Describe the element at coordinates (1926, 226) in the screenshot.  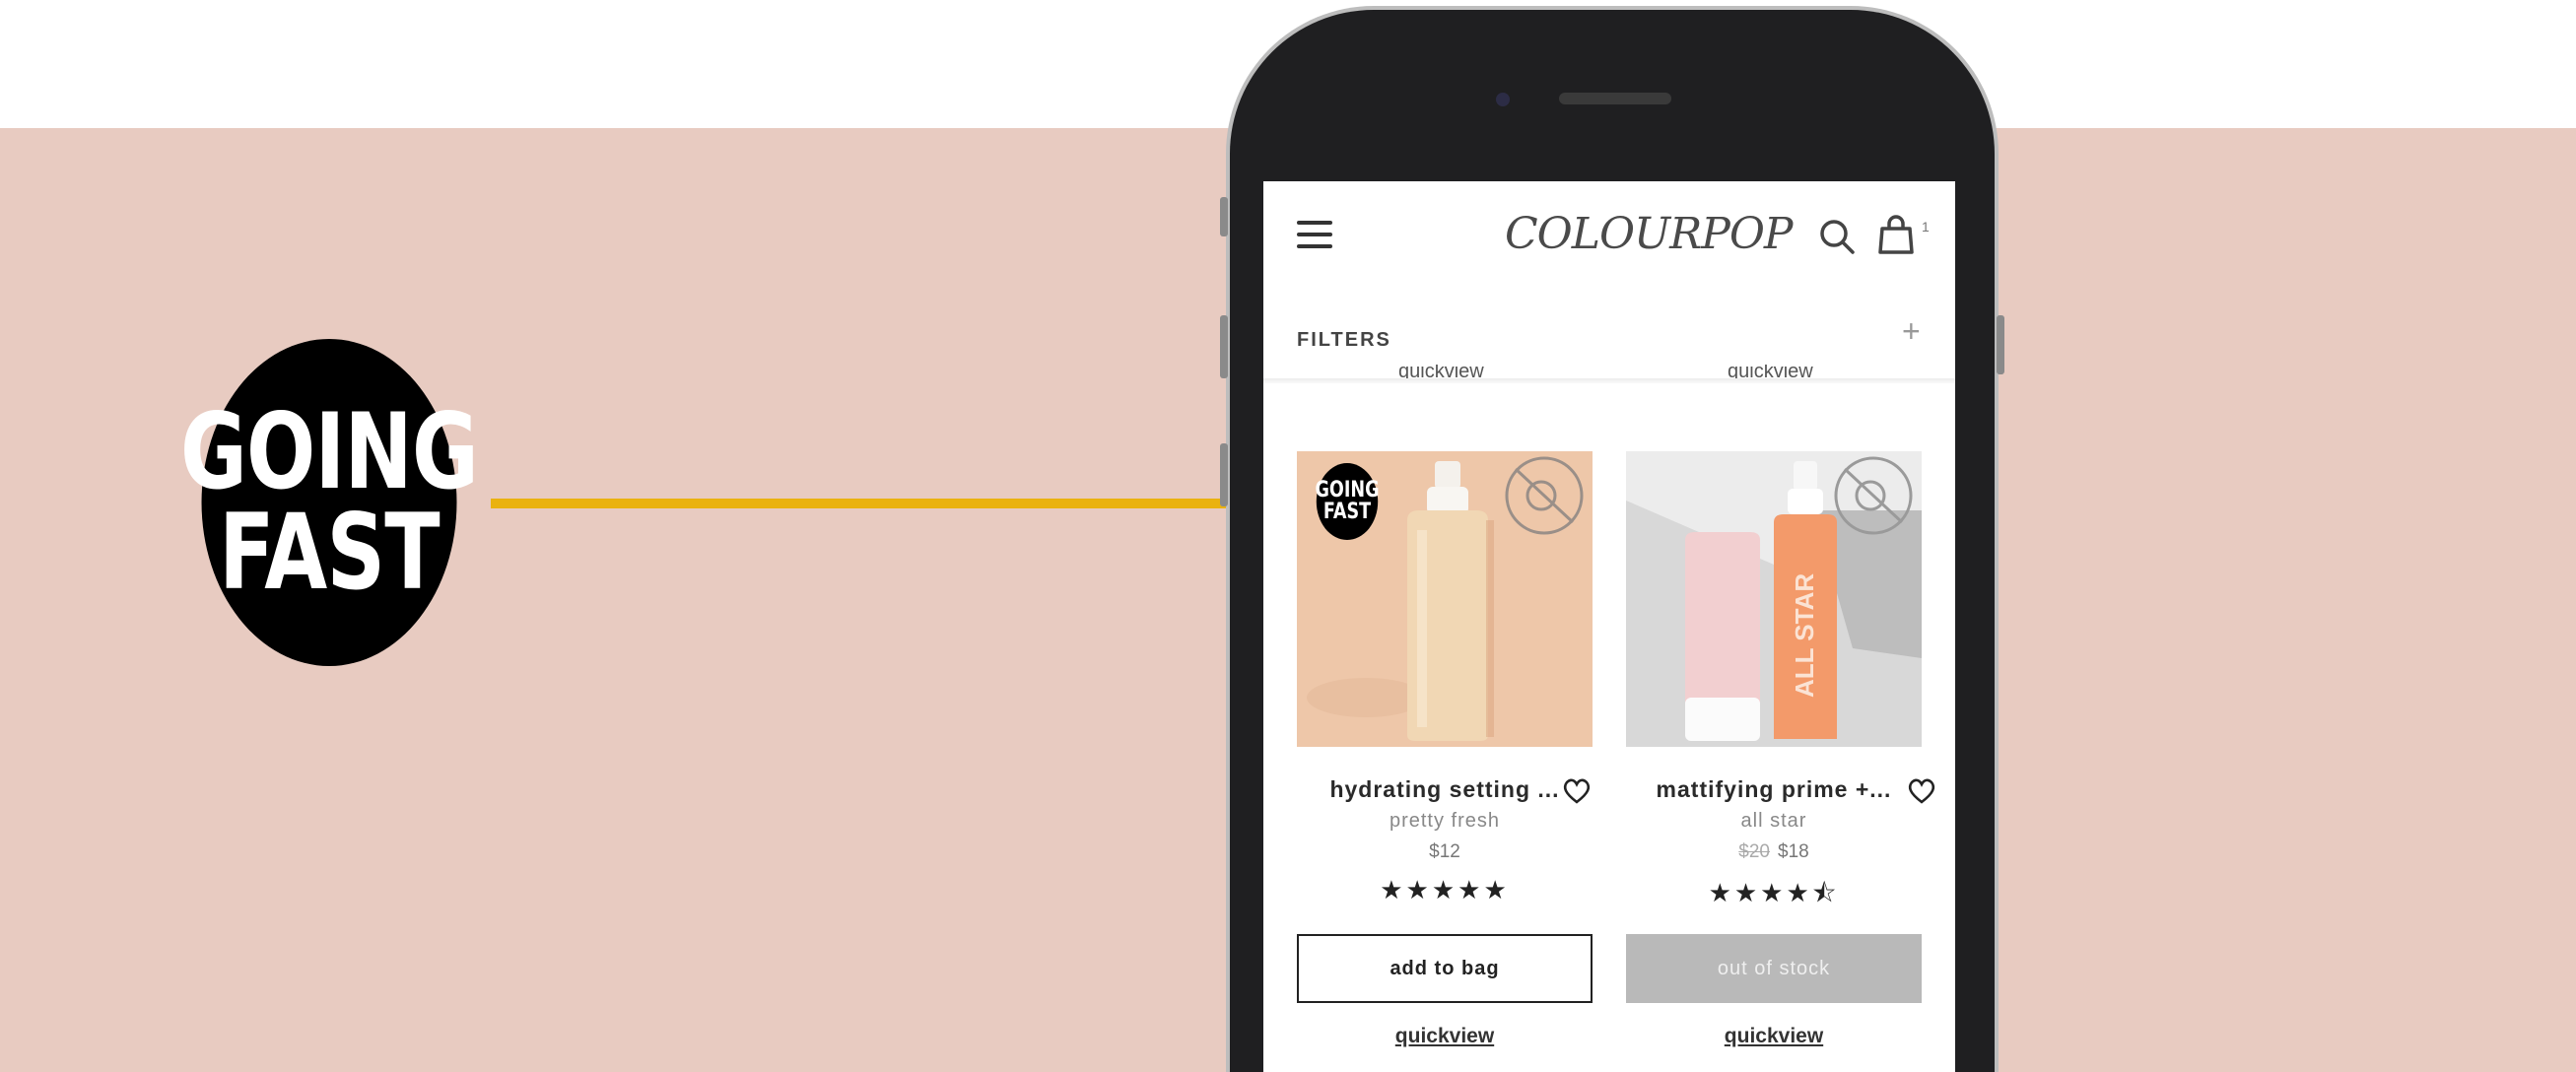
I see `cart-count-badge: 1` at that location.